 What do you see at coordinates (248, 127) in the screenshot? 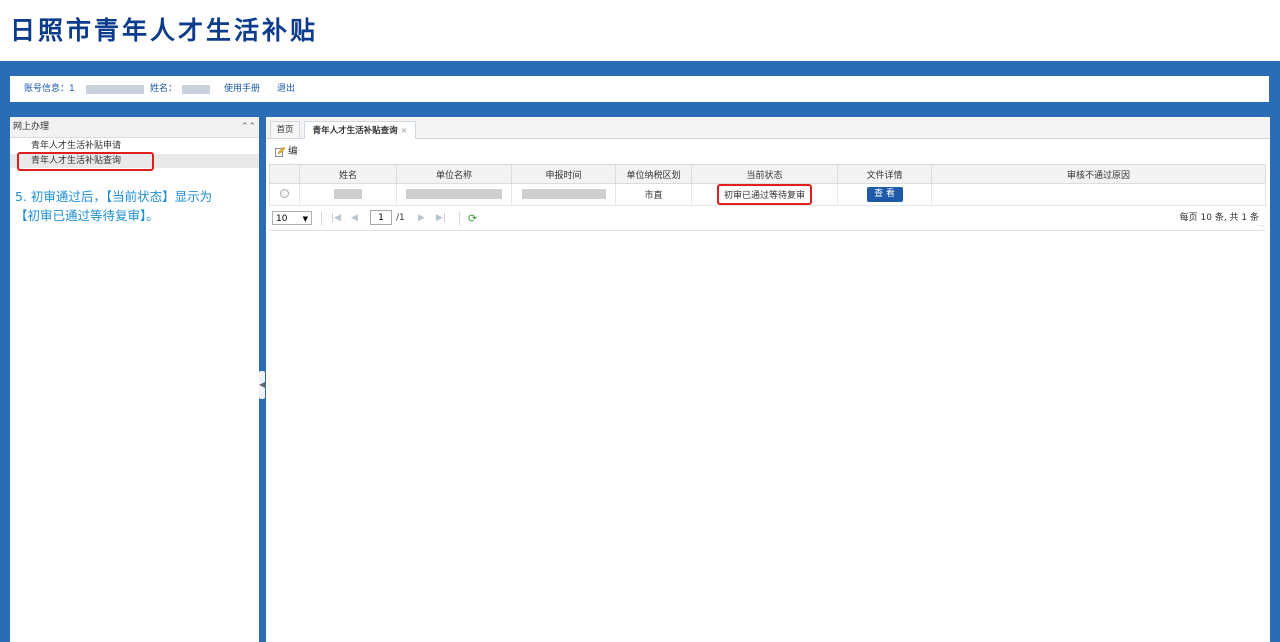
I see `double-chevron-up-icon: ⌃⌃` at bounding box center [248, 127].